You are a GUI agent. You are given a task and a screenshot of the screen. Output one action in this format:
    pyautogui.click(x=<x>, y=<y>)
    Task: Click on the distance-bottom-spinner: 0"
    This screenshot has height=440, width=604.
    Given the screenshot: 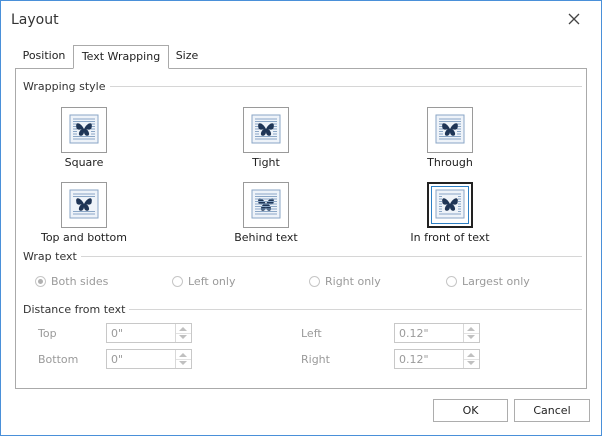 What is the action you would take?
    pyautogui.click(x=149, y=359)
    